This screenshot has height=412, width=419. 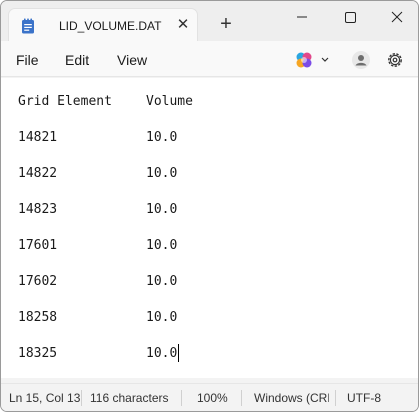 I want to click on encoding: UTF-8, so click(x=364, y=398).